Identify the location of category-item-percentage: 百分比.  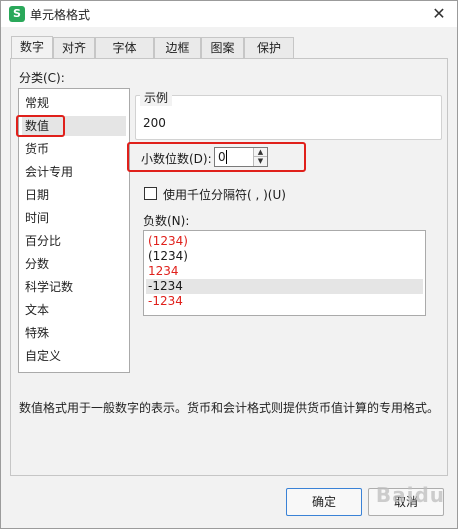
(74, 241).